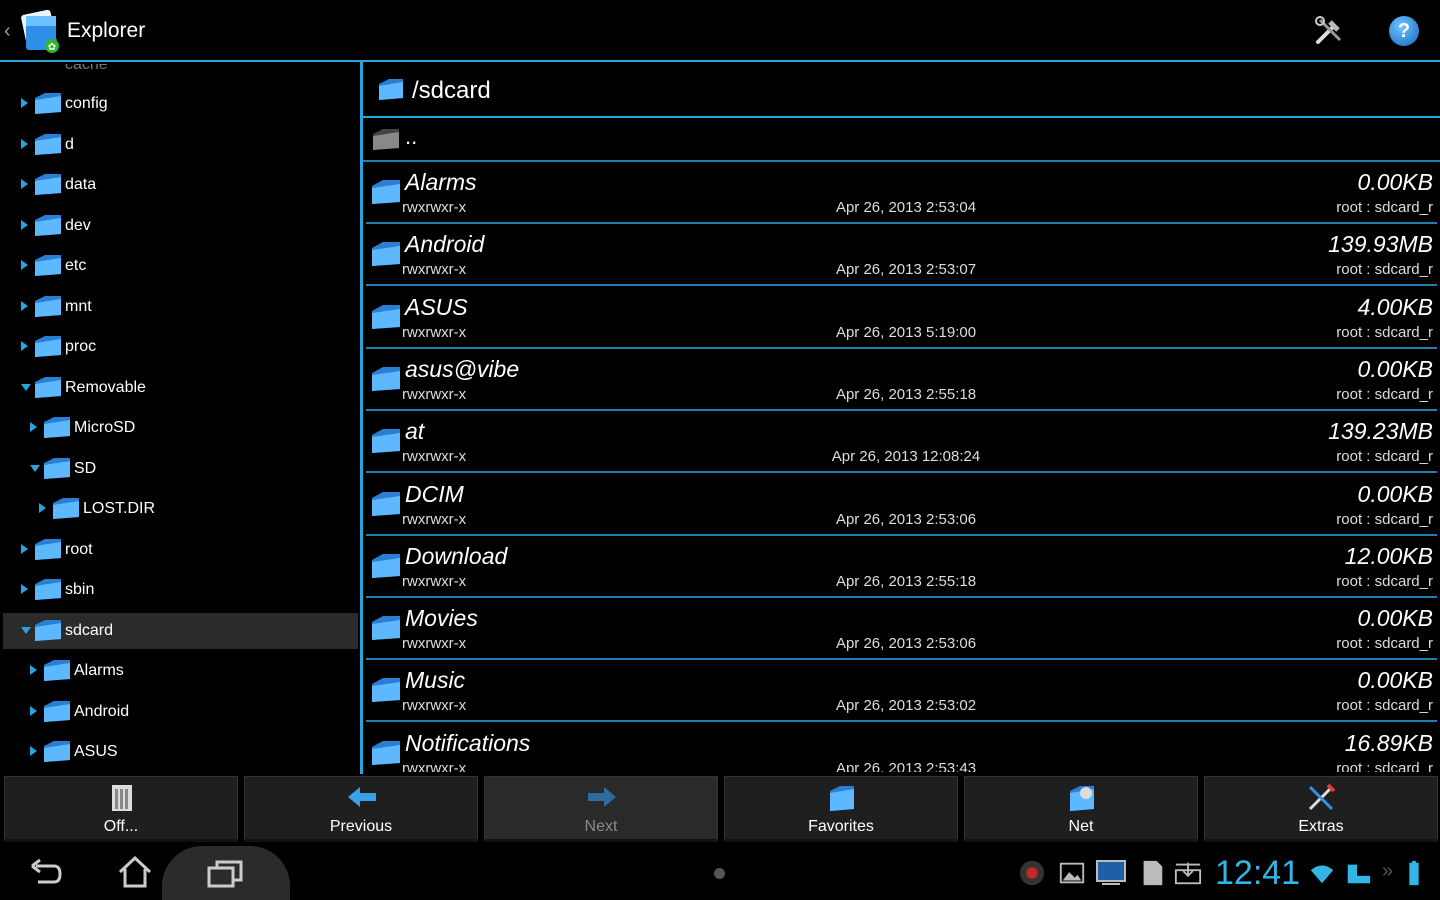 Image resolution: width=1440 pixels, height=900 pixels. What do you see at coordinates (441, 182) in the screenshot?
I see `file-name: Alarms` at bounding box center [441, 182].